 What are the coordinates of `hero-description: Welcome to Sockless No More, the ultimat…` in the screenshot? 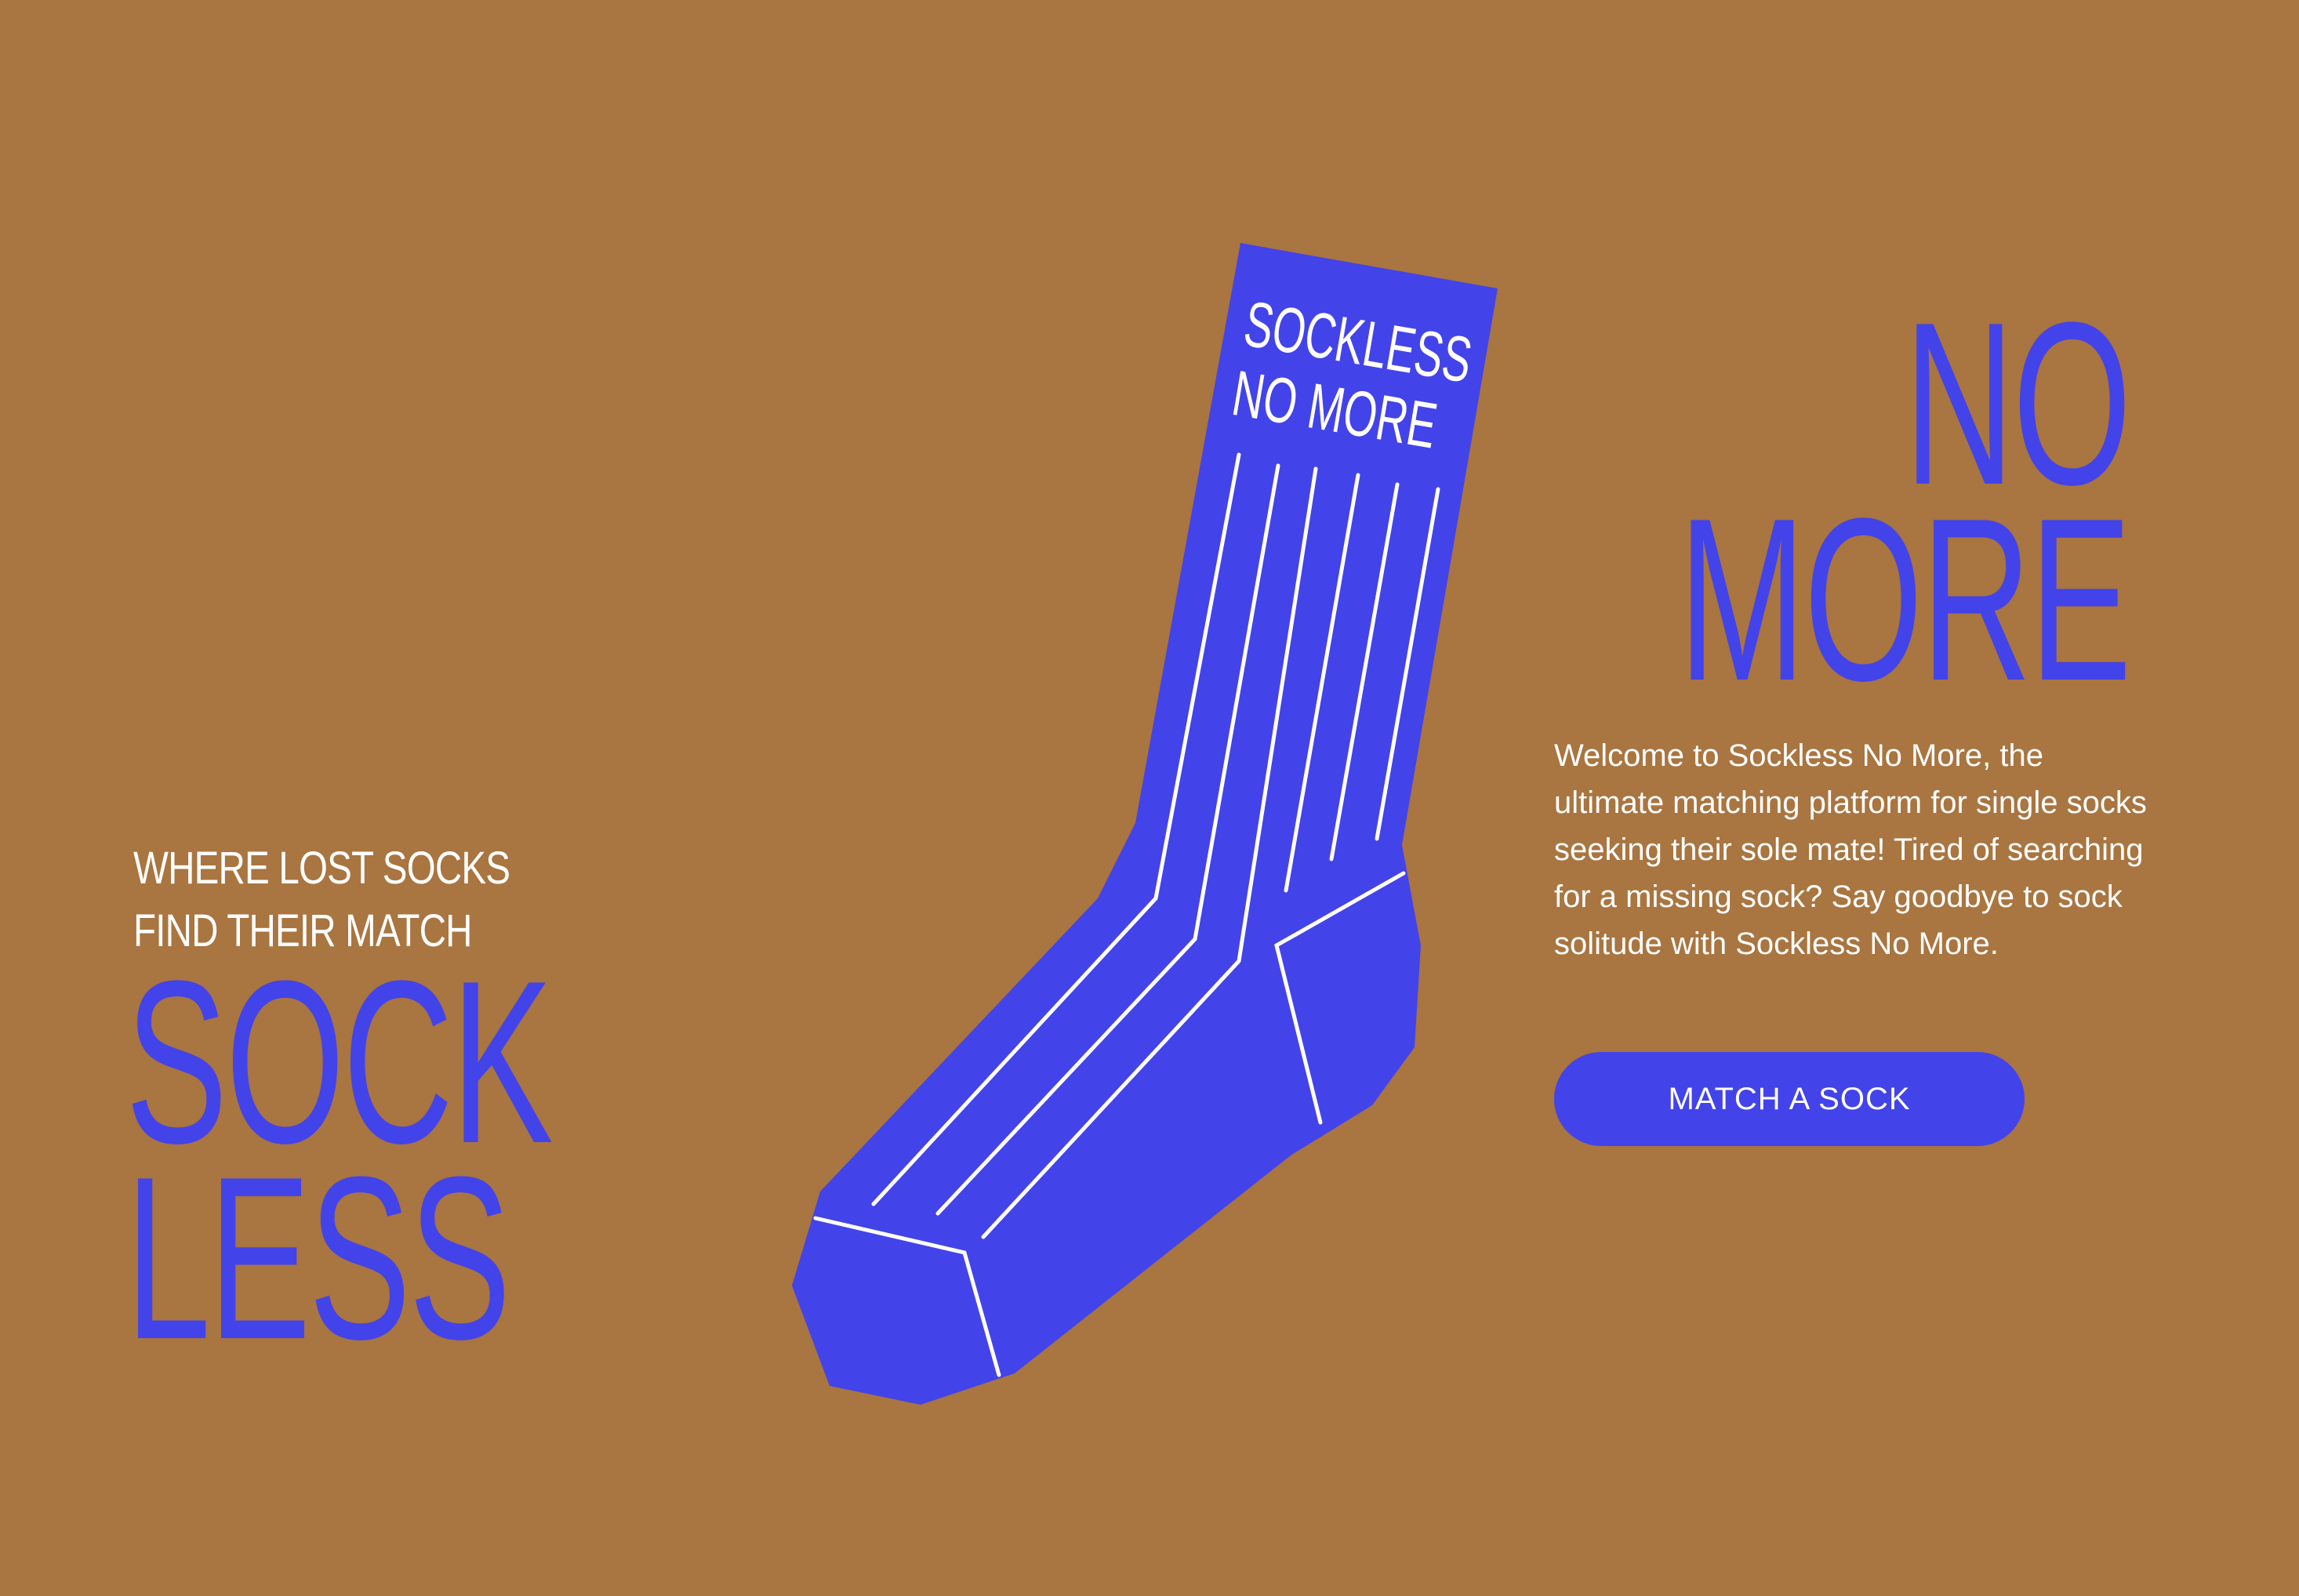 It's located at (1850, 849).